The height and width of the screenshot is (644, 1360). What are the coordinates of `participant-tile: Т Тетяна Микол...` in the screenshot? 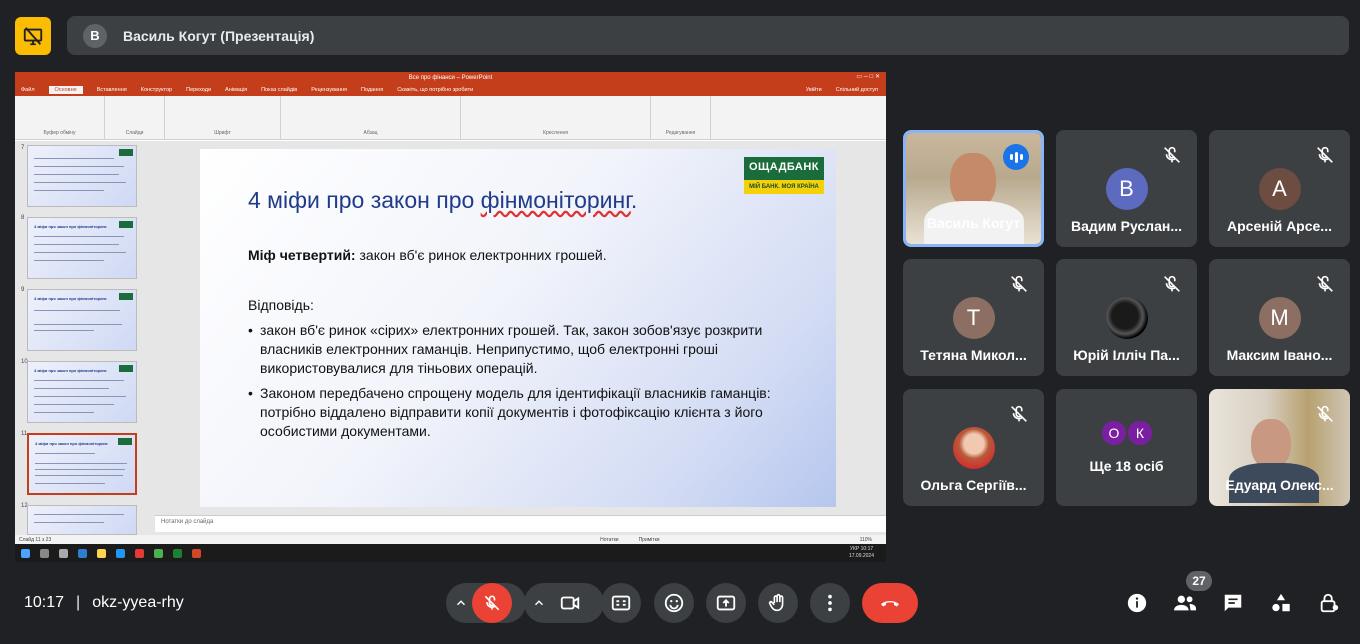 It's located at (973, 317).